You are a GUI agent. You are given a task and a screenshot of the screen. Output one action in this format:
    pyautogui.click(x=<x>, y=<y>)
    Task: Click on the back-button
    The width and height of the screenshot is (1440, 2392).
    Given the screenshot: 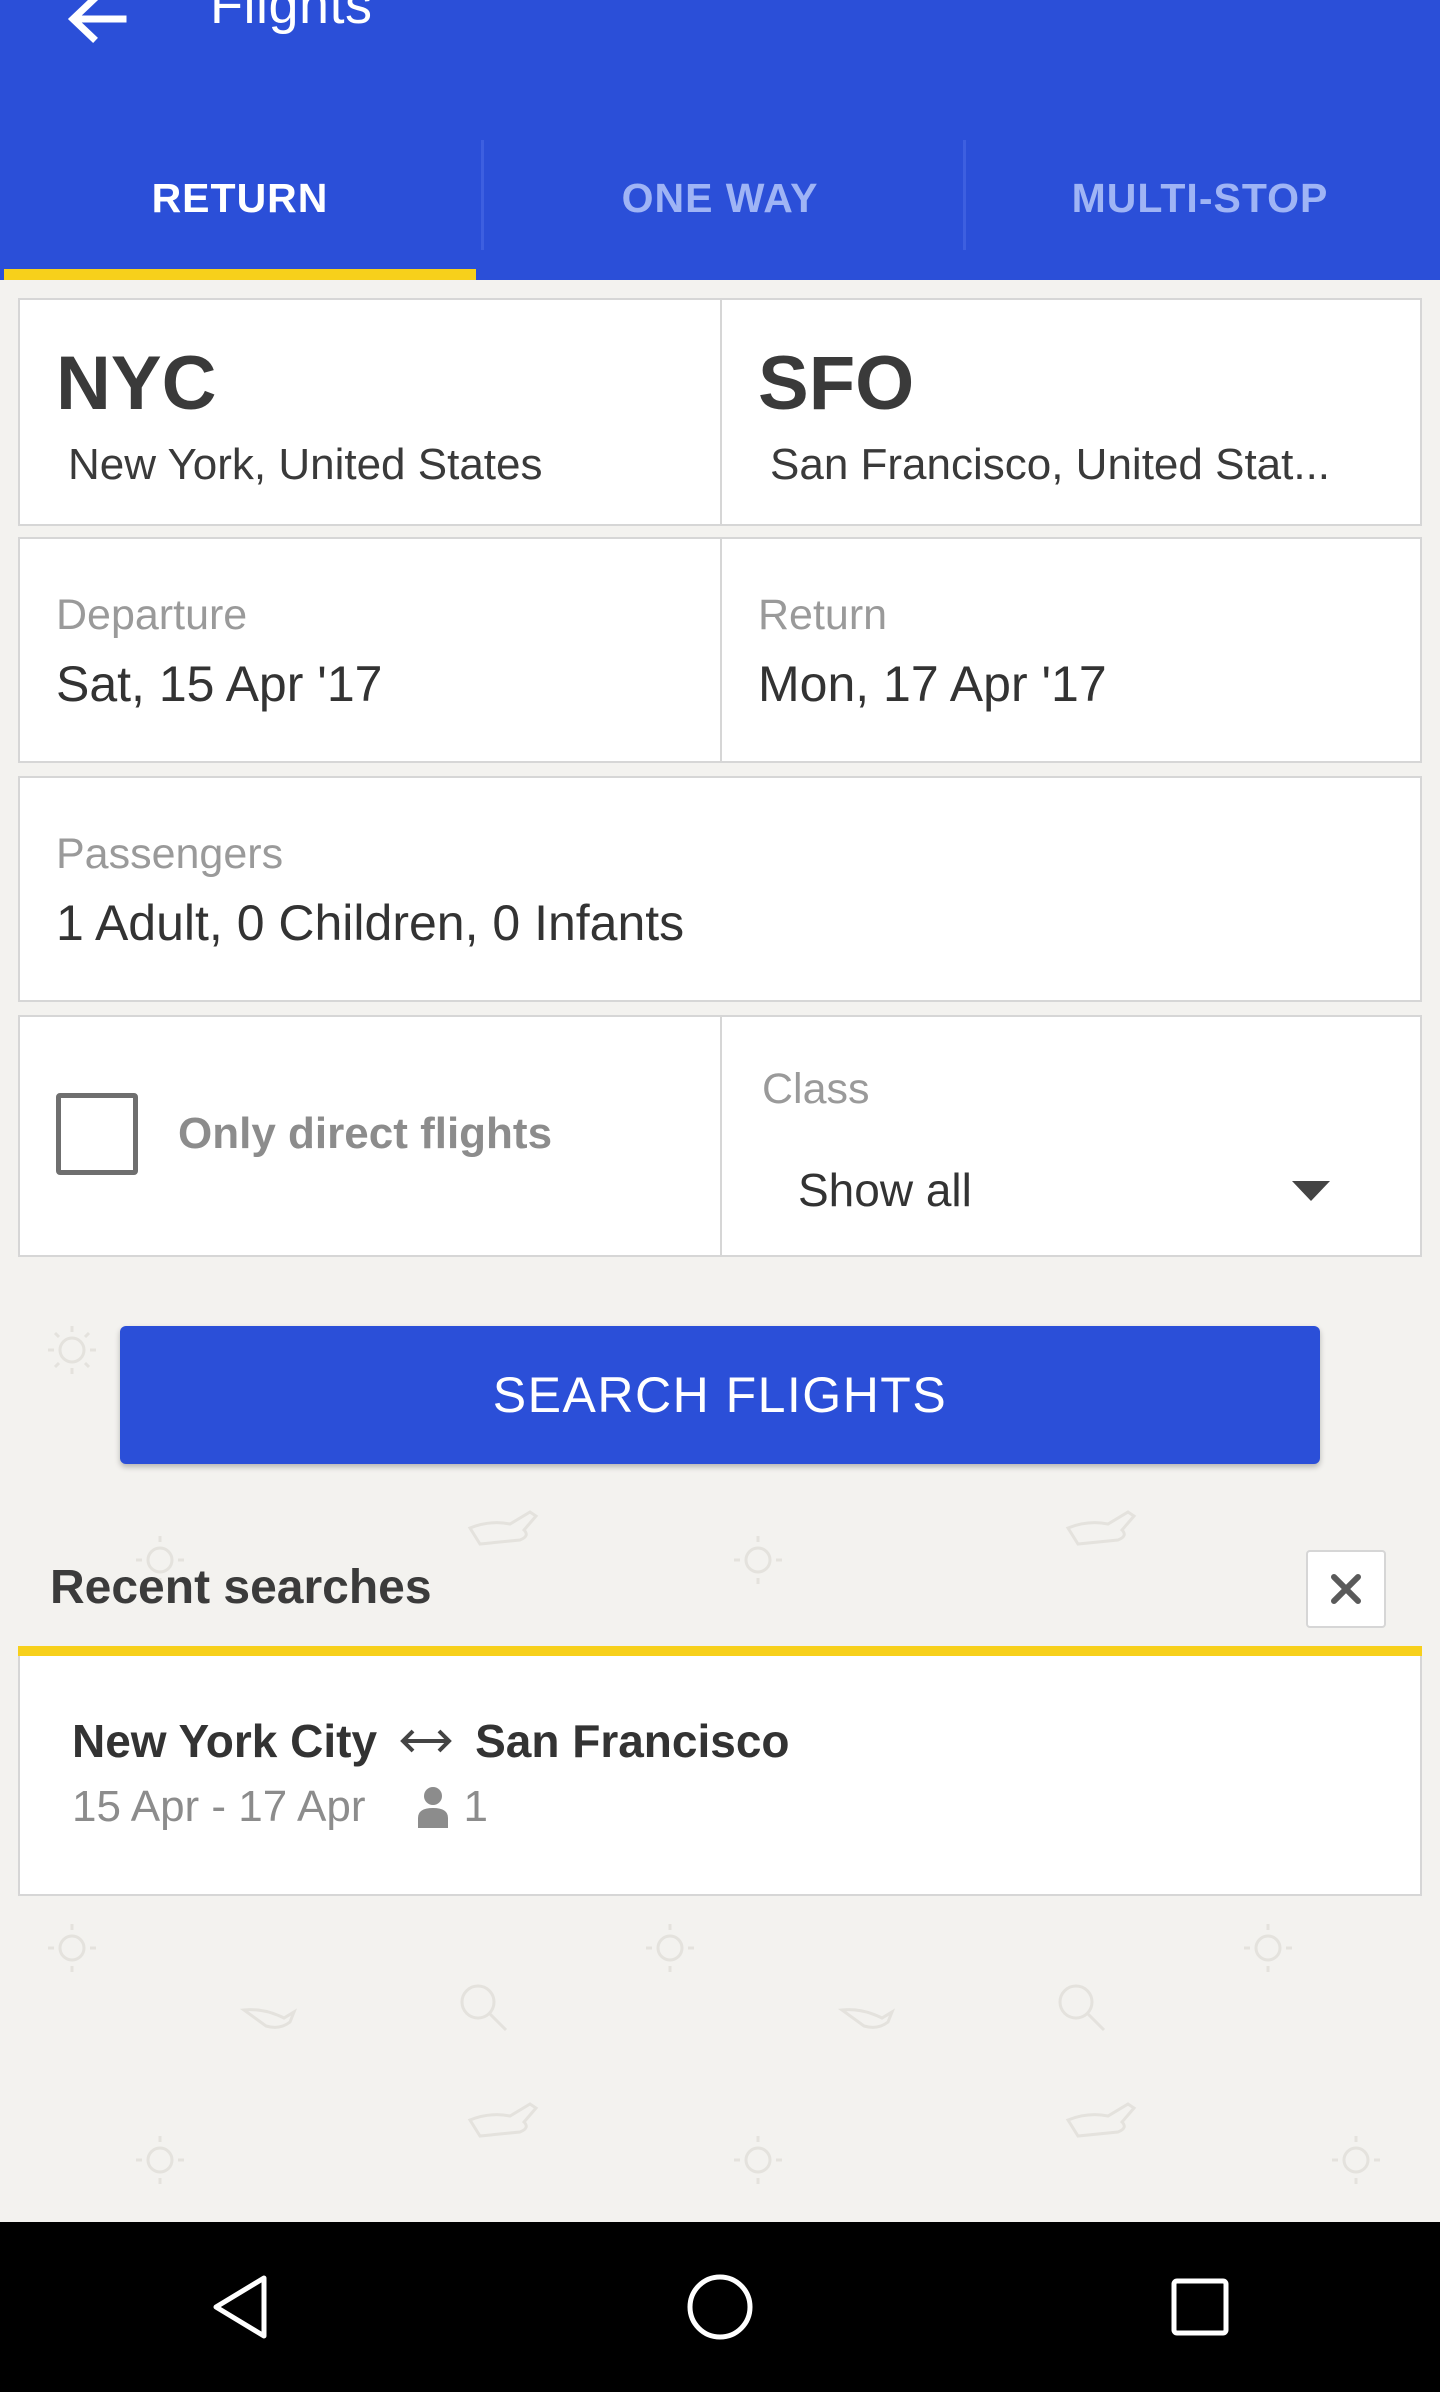 What is the action you would take?
    pyautogui.click(x=96, y=27)
    